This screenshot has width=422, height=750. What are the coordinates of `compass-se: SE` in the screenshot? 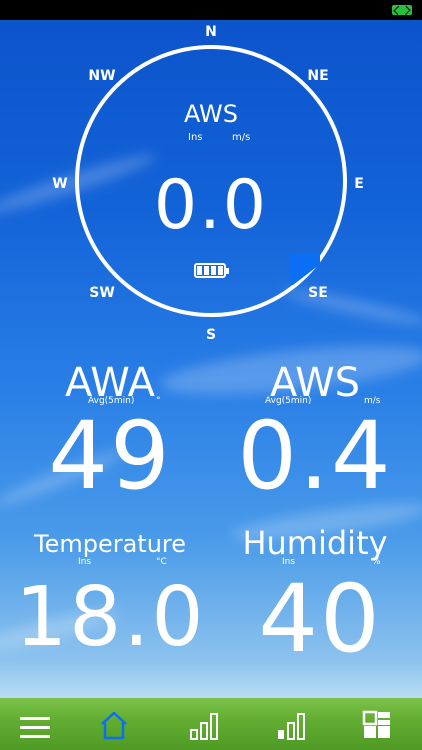 It's located at (318, 293).